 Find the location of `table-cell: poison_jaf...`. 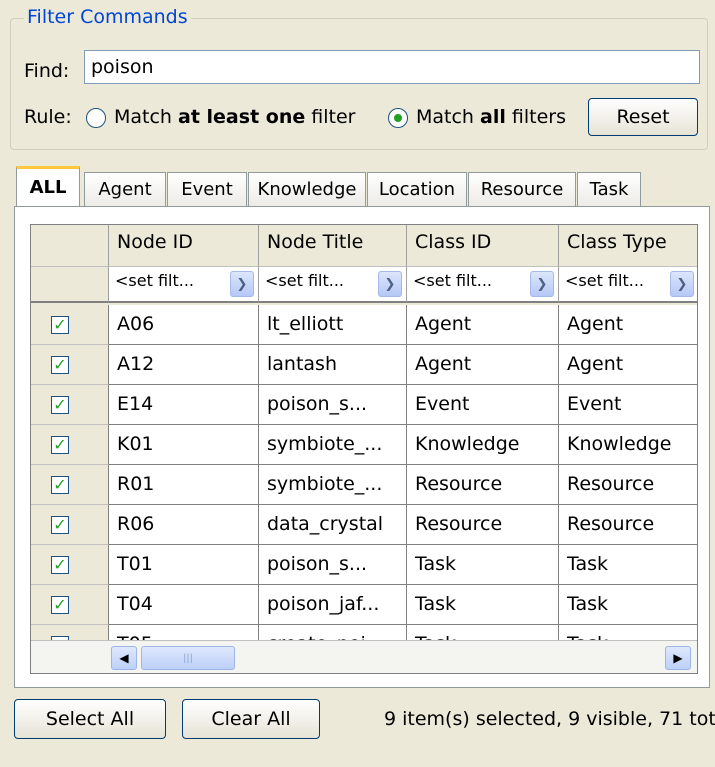

table-cell: poison_jaf... is located at coordinates (333, 605).